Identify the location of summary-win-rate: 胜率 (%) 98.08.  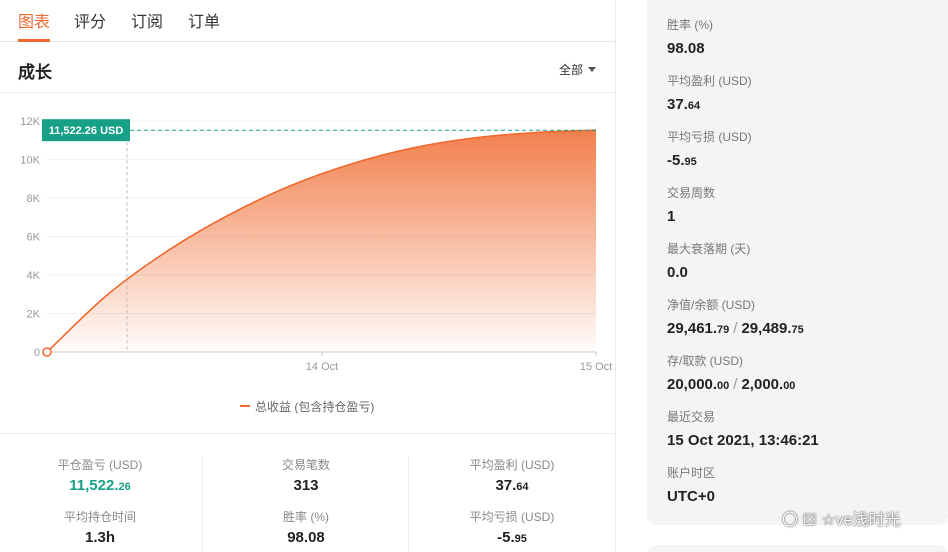
(690, 36).